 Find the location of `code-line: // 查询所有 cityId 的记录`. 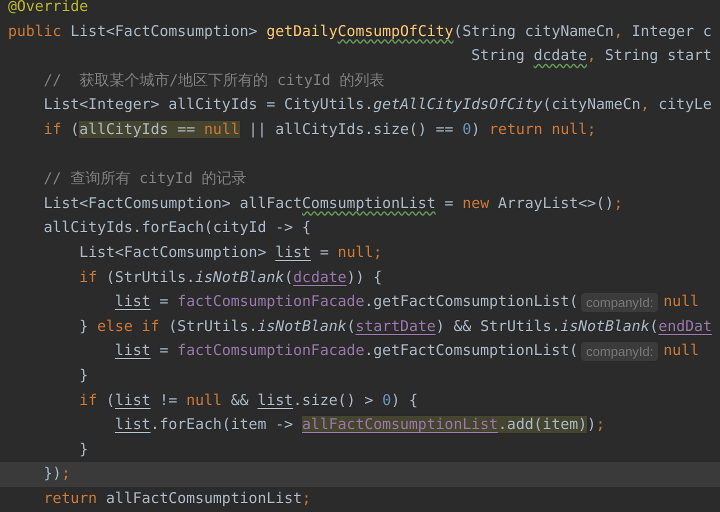

code-line: // 查询所有 cityId 的记录 is located at coordinates (145, 179).